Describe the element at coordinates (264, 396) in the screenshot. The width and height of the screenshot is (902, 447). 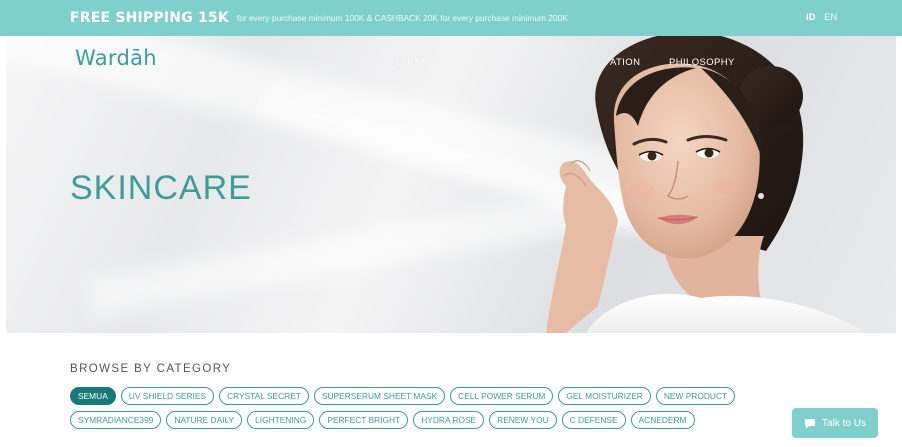
I see `category-chip: CRYSTAL SECRET` at that location.